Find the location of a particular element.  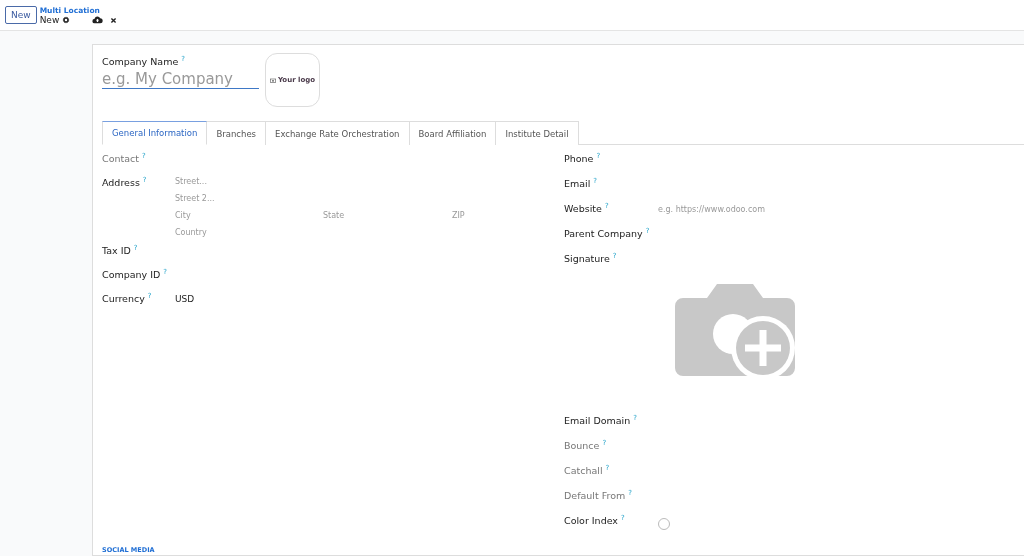

state-field: State is located at coordinates (387, 215).